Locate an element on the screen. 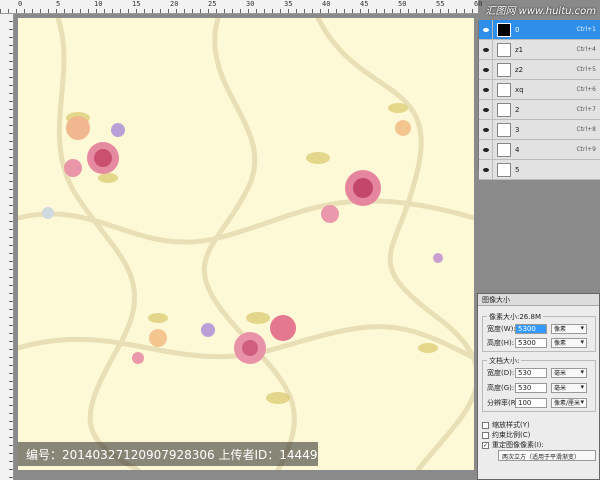 The image size is (600, 480). horizontal-ruler: 0 5 10 15 20 25 30 35 40 45 50 55 60 is located at coordinates (241, 7).